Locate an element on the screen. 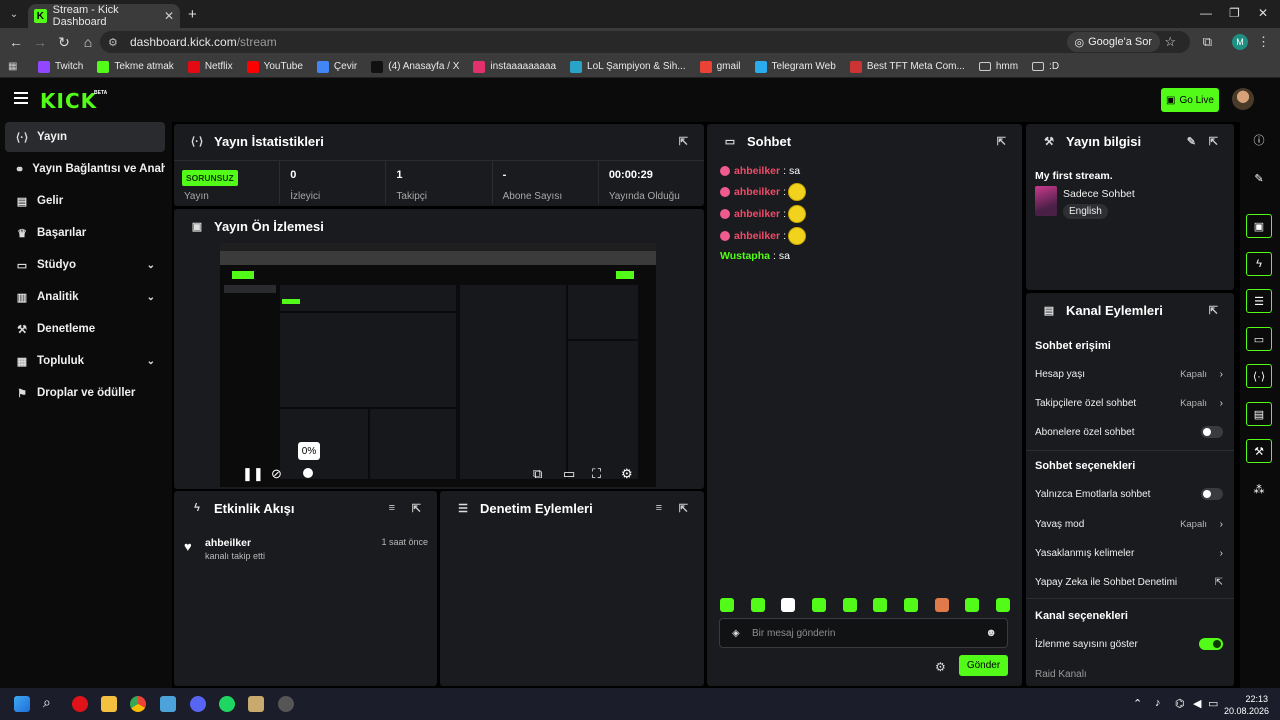 This screenshot has width=1280, height=720. preview-video is located at coordinates (438, 365).